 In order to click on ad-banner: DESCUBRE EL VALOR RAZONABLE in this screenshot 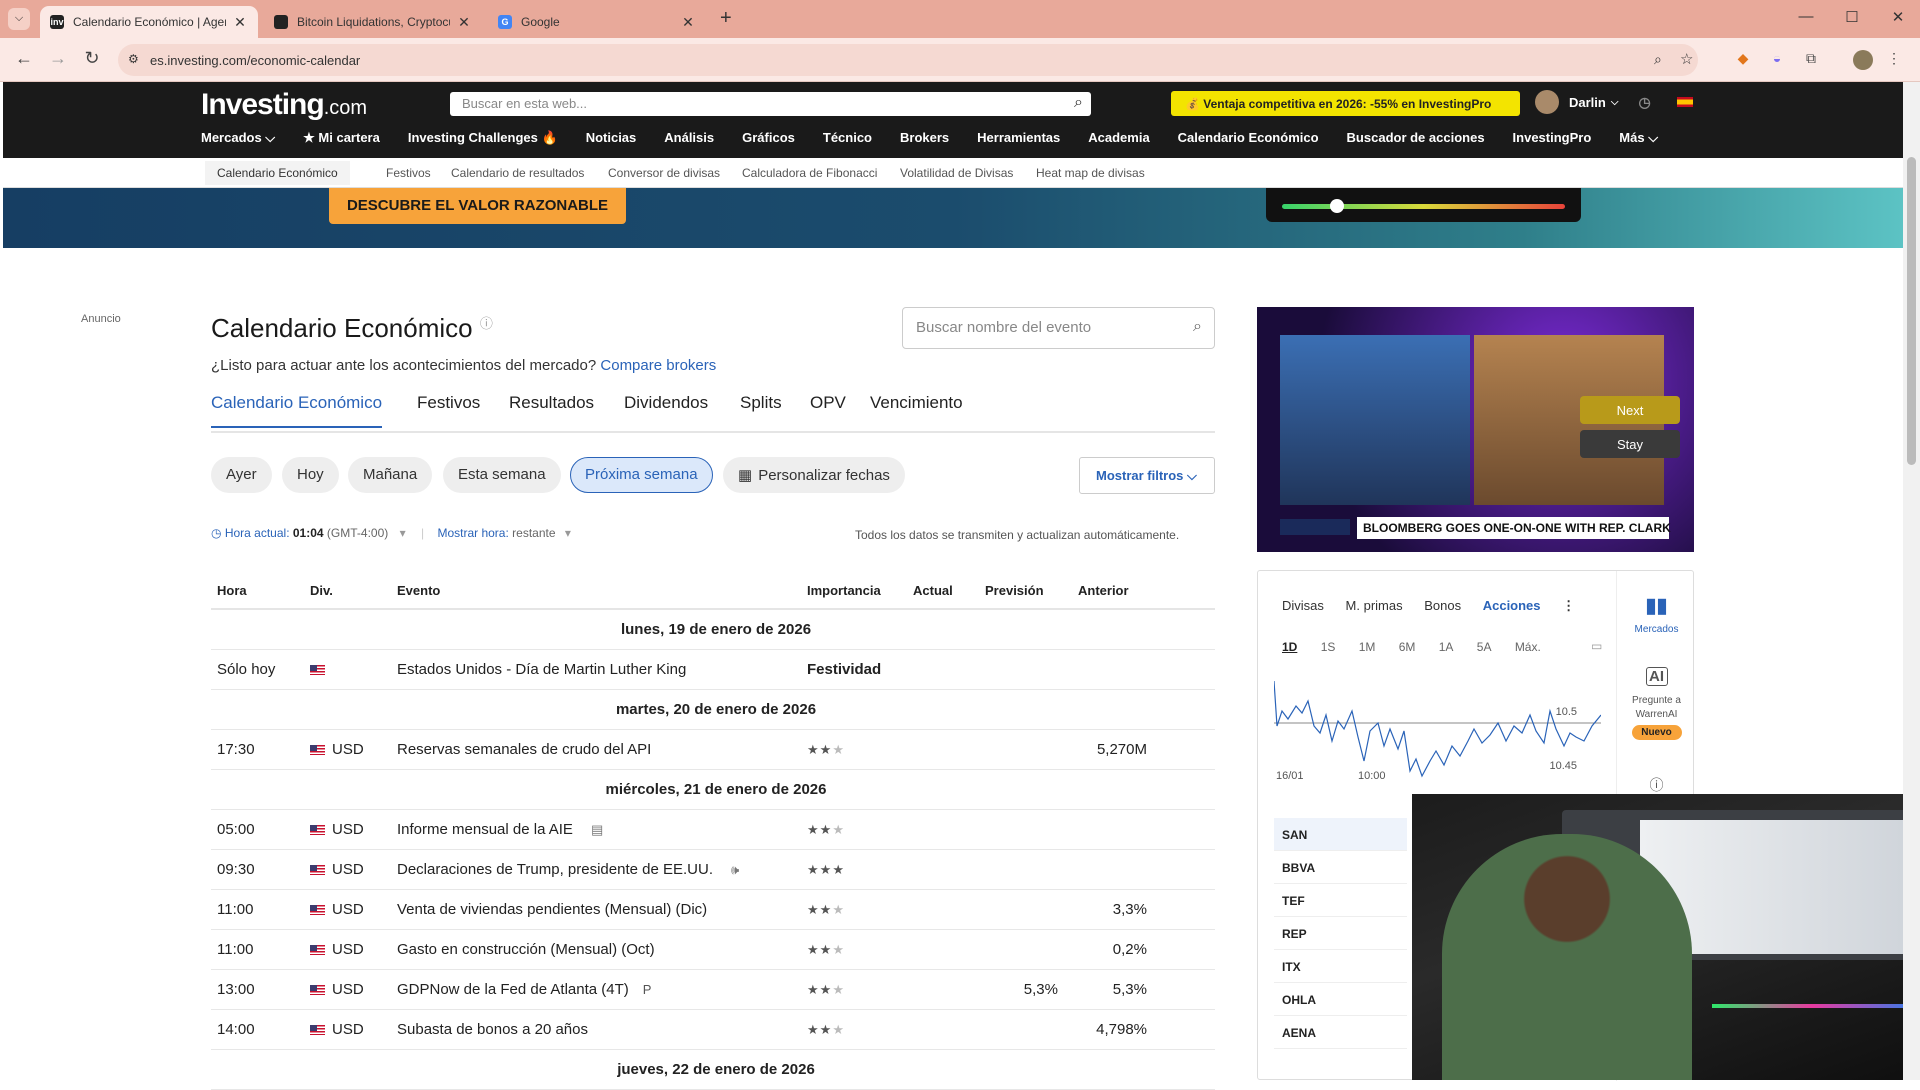, I will do `click(953, 218)`.